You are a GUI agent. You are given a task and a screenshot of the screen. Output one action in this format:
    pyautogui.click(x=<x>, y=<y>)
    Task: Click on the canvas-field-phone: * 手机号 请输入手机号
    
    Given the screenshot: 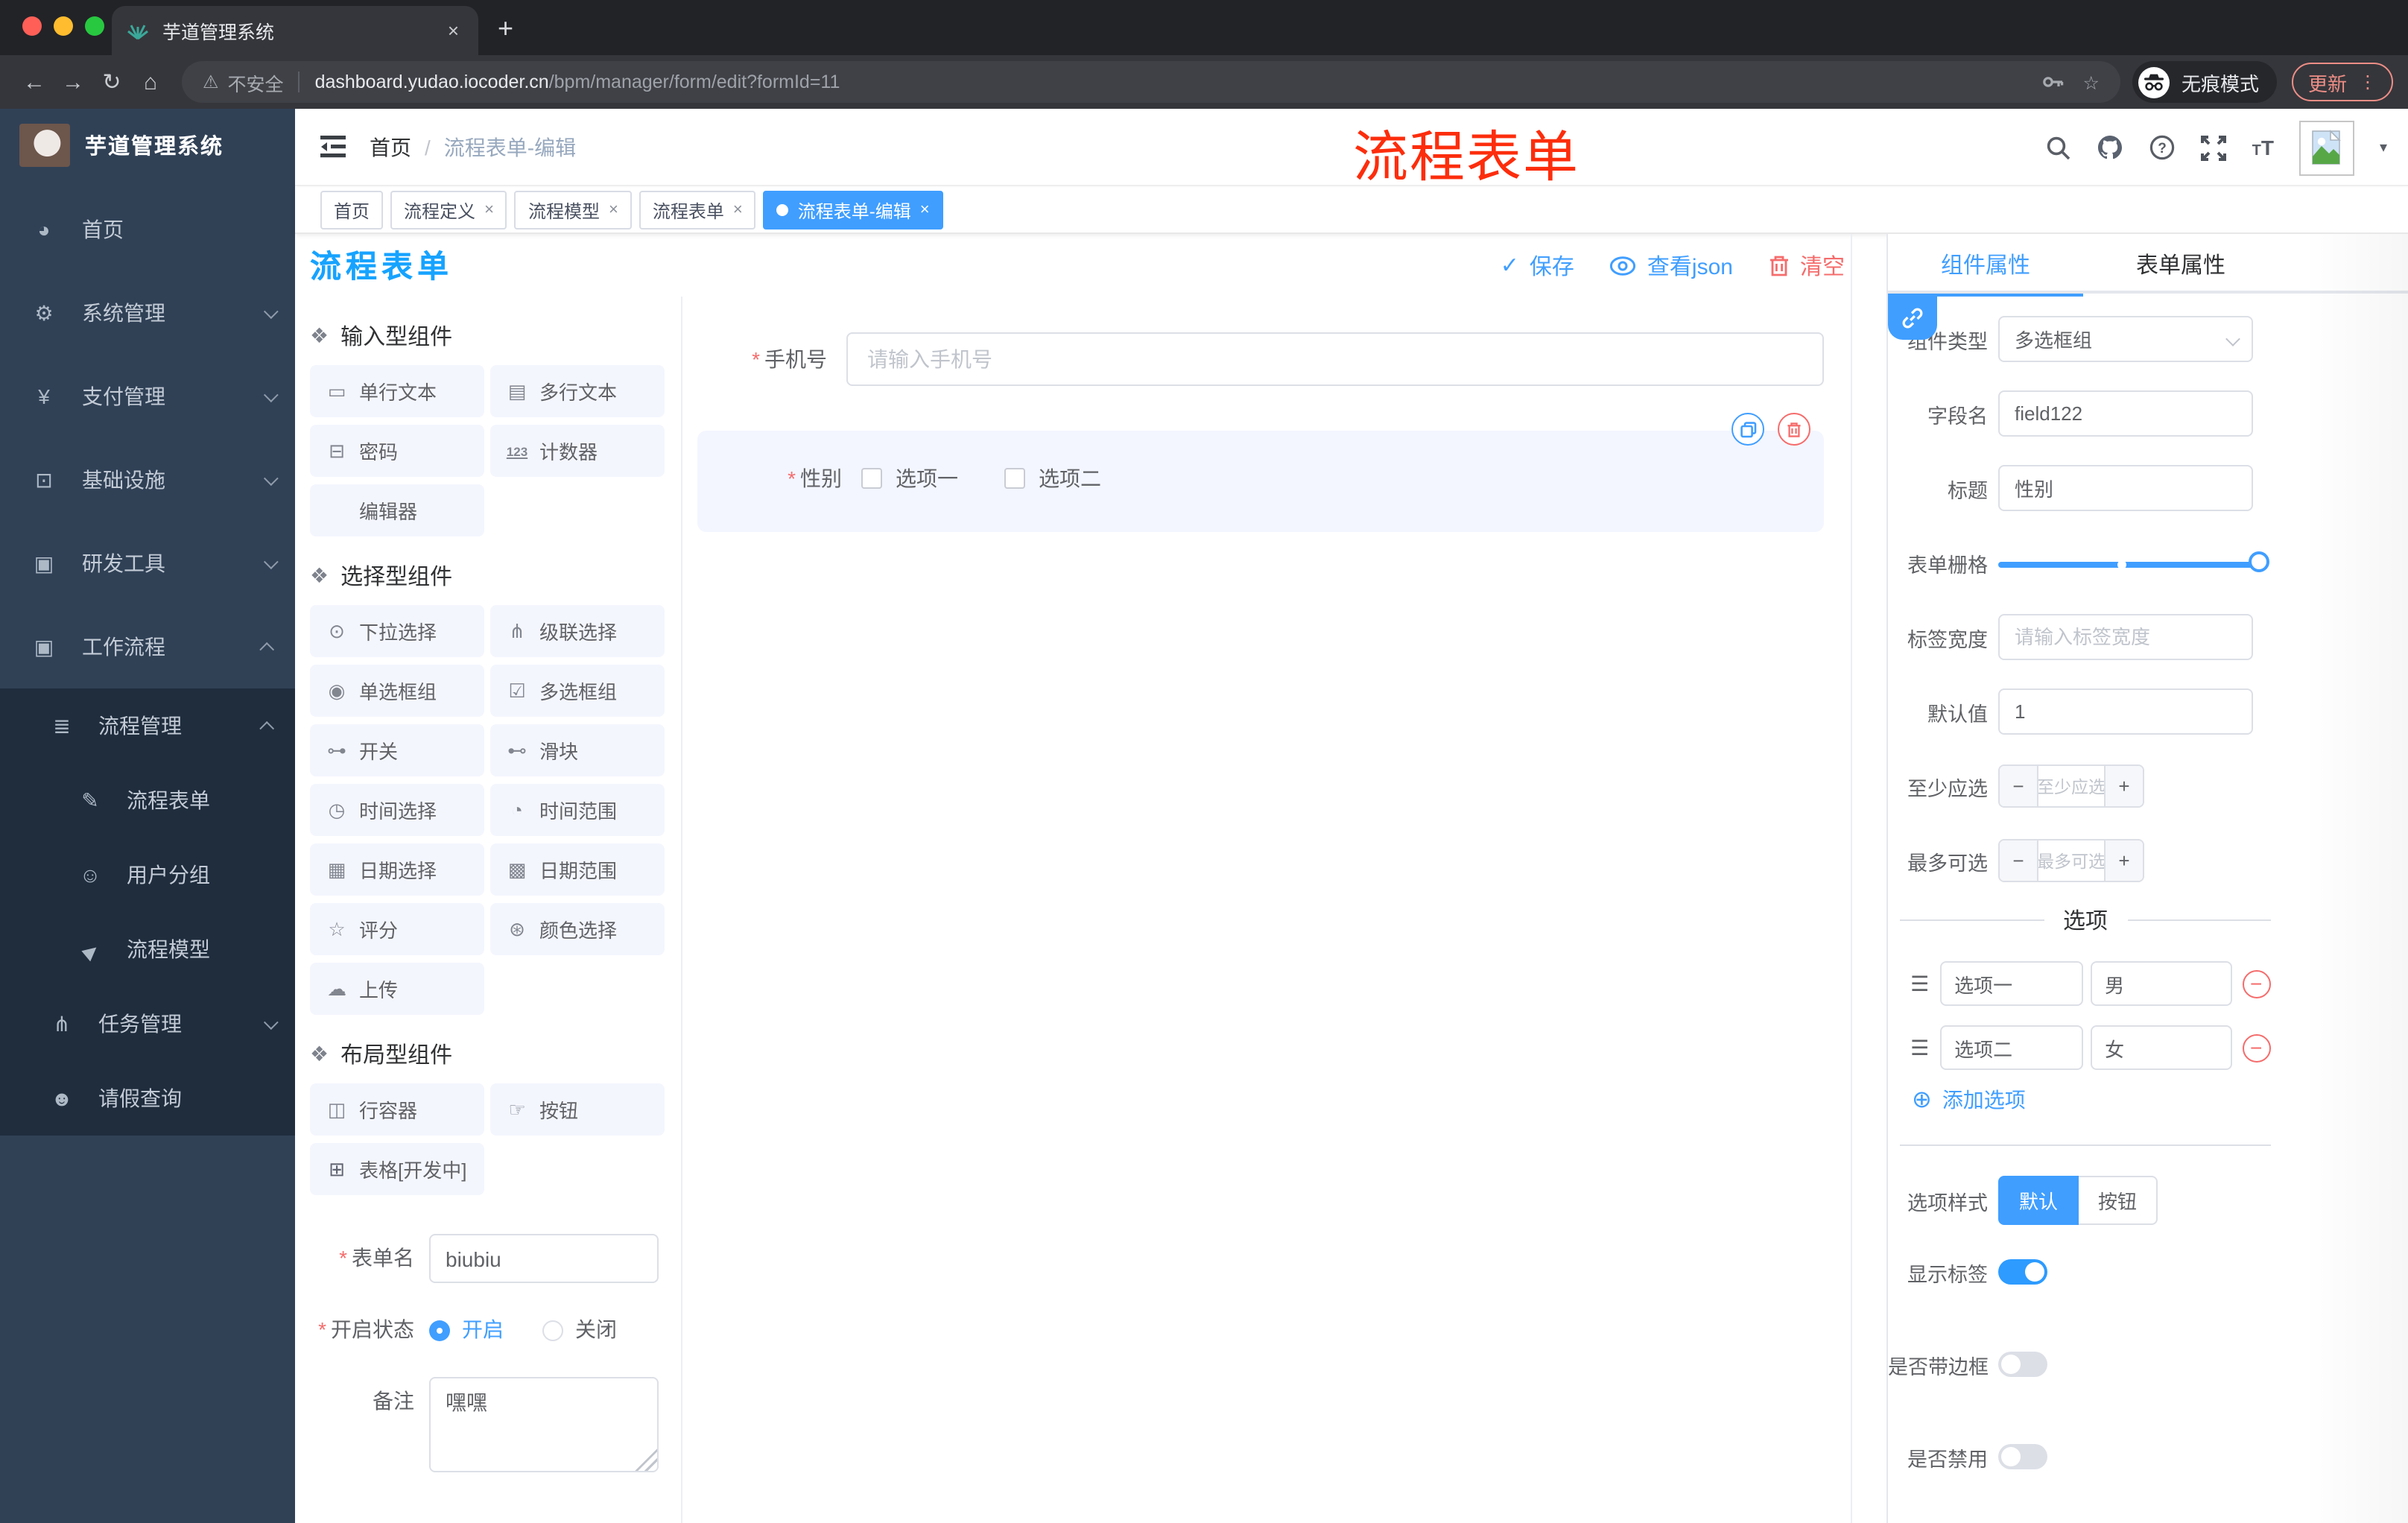 What is the action you would take?
    pyautogui.click(x=1266, y=359)
    